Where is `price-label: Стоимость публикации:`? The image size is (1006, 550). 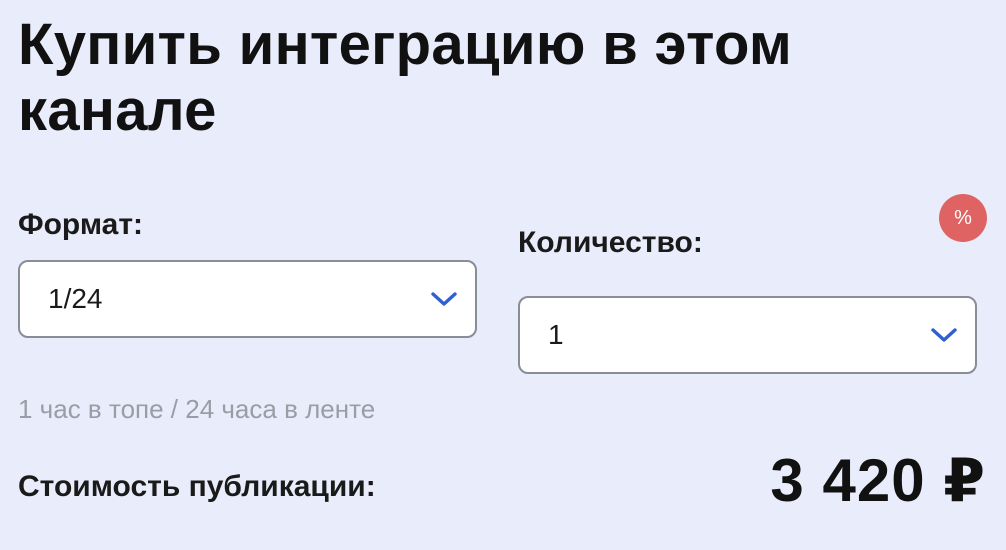 price-label: Стоимость публикации: is located at coordinates (197, 486).